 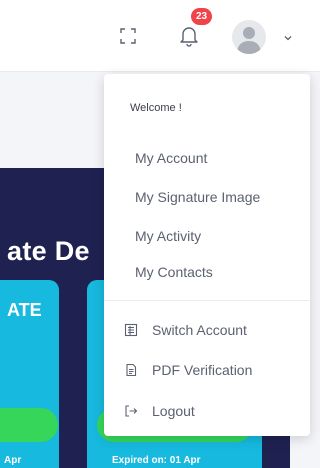 I want to click on menu-item-label: Logout, so click(x=173, y=411).